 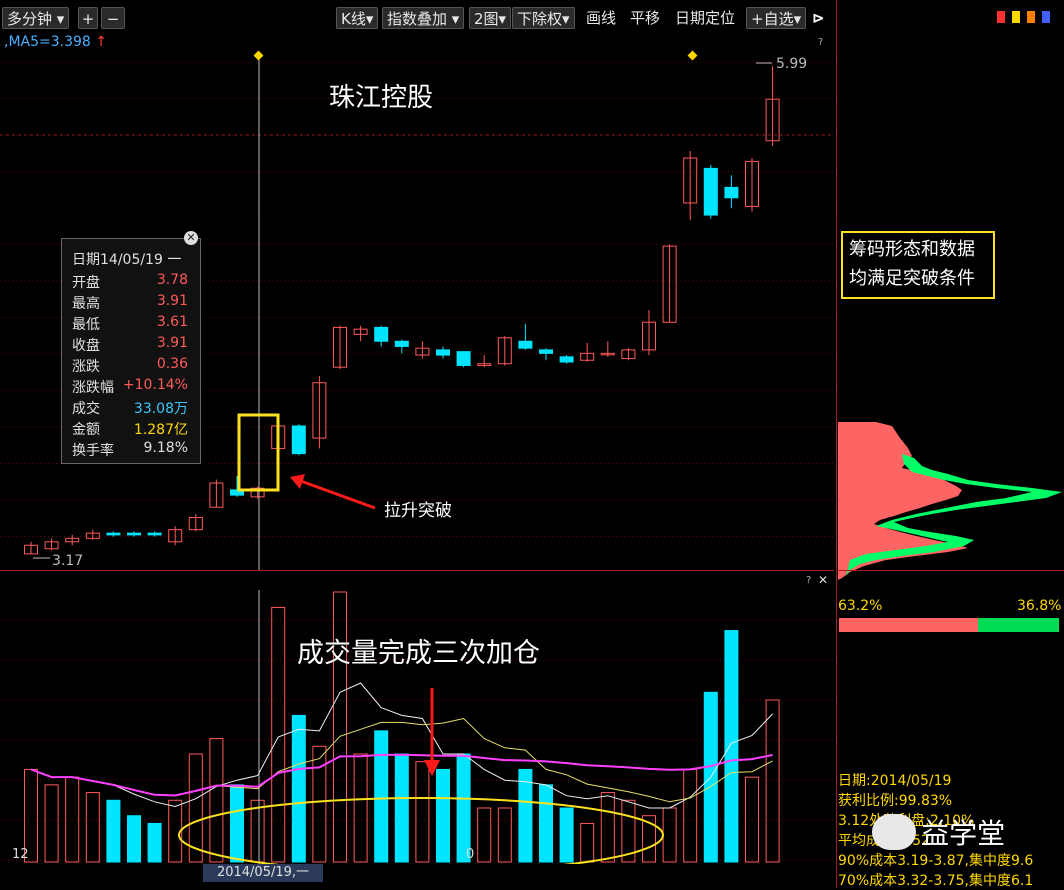 What do you see at coordinates (165, 448) in the screenshot?
I see `tooltip-value: 9.18%` at bounding box center [165, 448].